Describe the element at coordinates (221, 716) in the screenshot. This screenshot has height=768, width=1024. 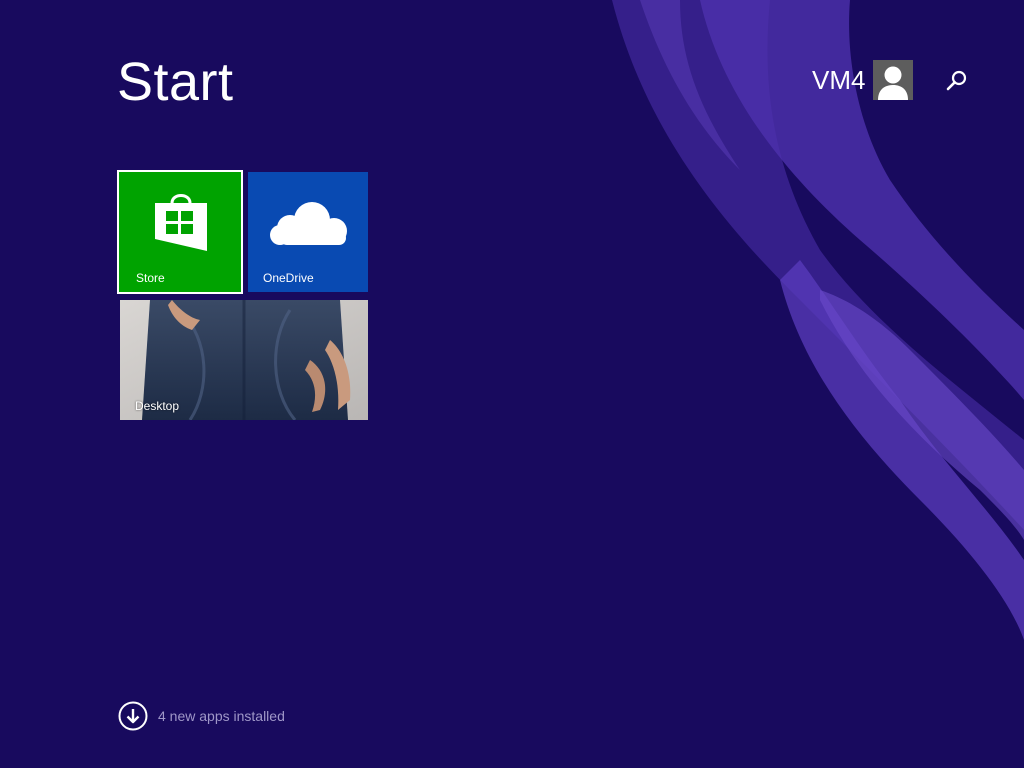
I see `notification-text: 4 new apps installed` at that location.